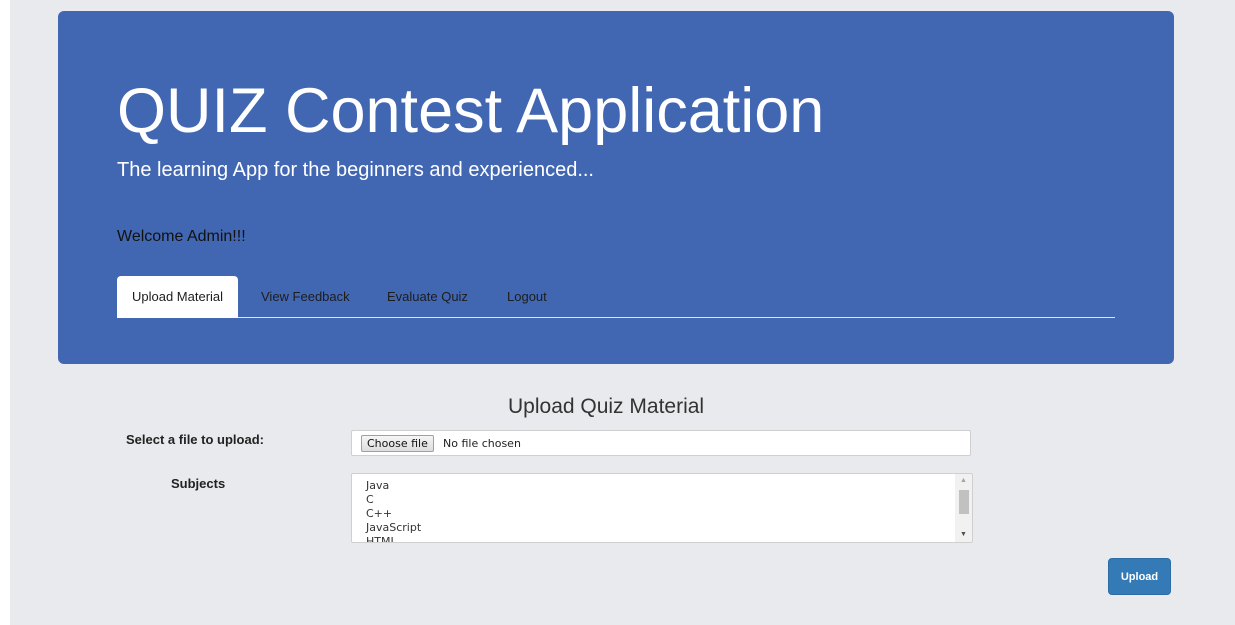  I want to click on tab-upload-material: Upload Material, so click(178, 297).